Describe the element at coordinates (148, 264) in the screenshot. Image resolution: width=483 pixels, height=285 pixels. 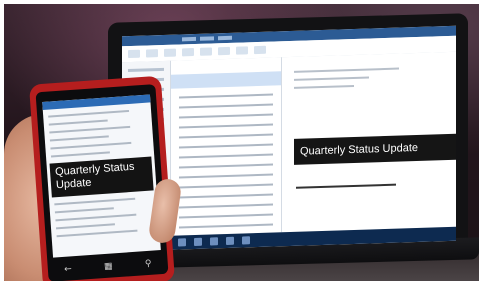
I see `search-icon: ⚲` at that location.